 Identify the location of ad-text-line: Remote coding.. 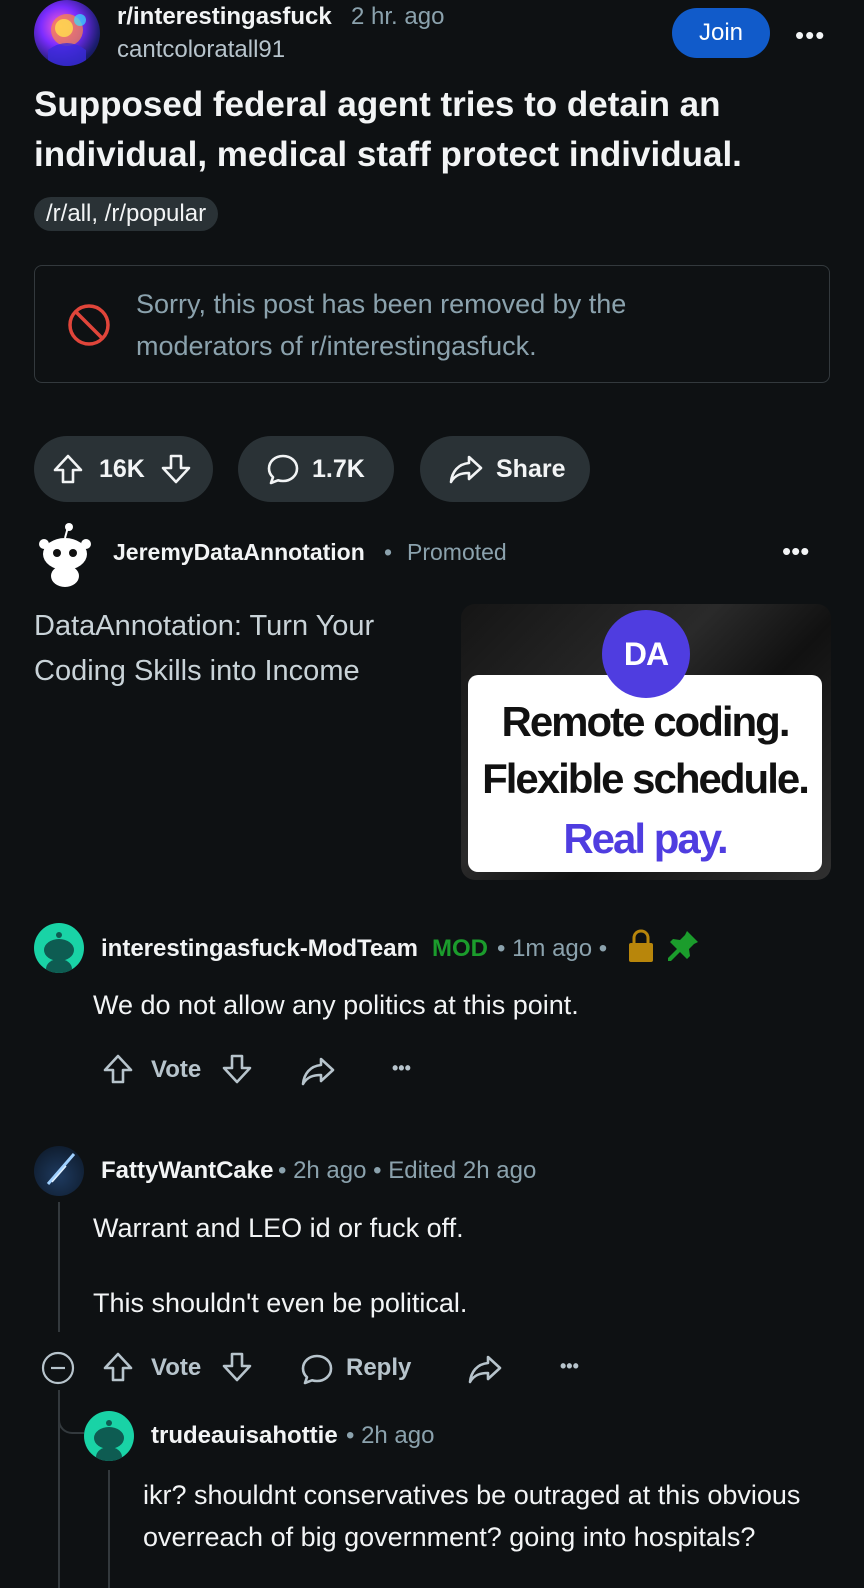
(645, 721).